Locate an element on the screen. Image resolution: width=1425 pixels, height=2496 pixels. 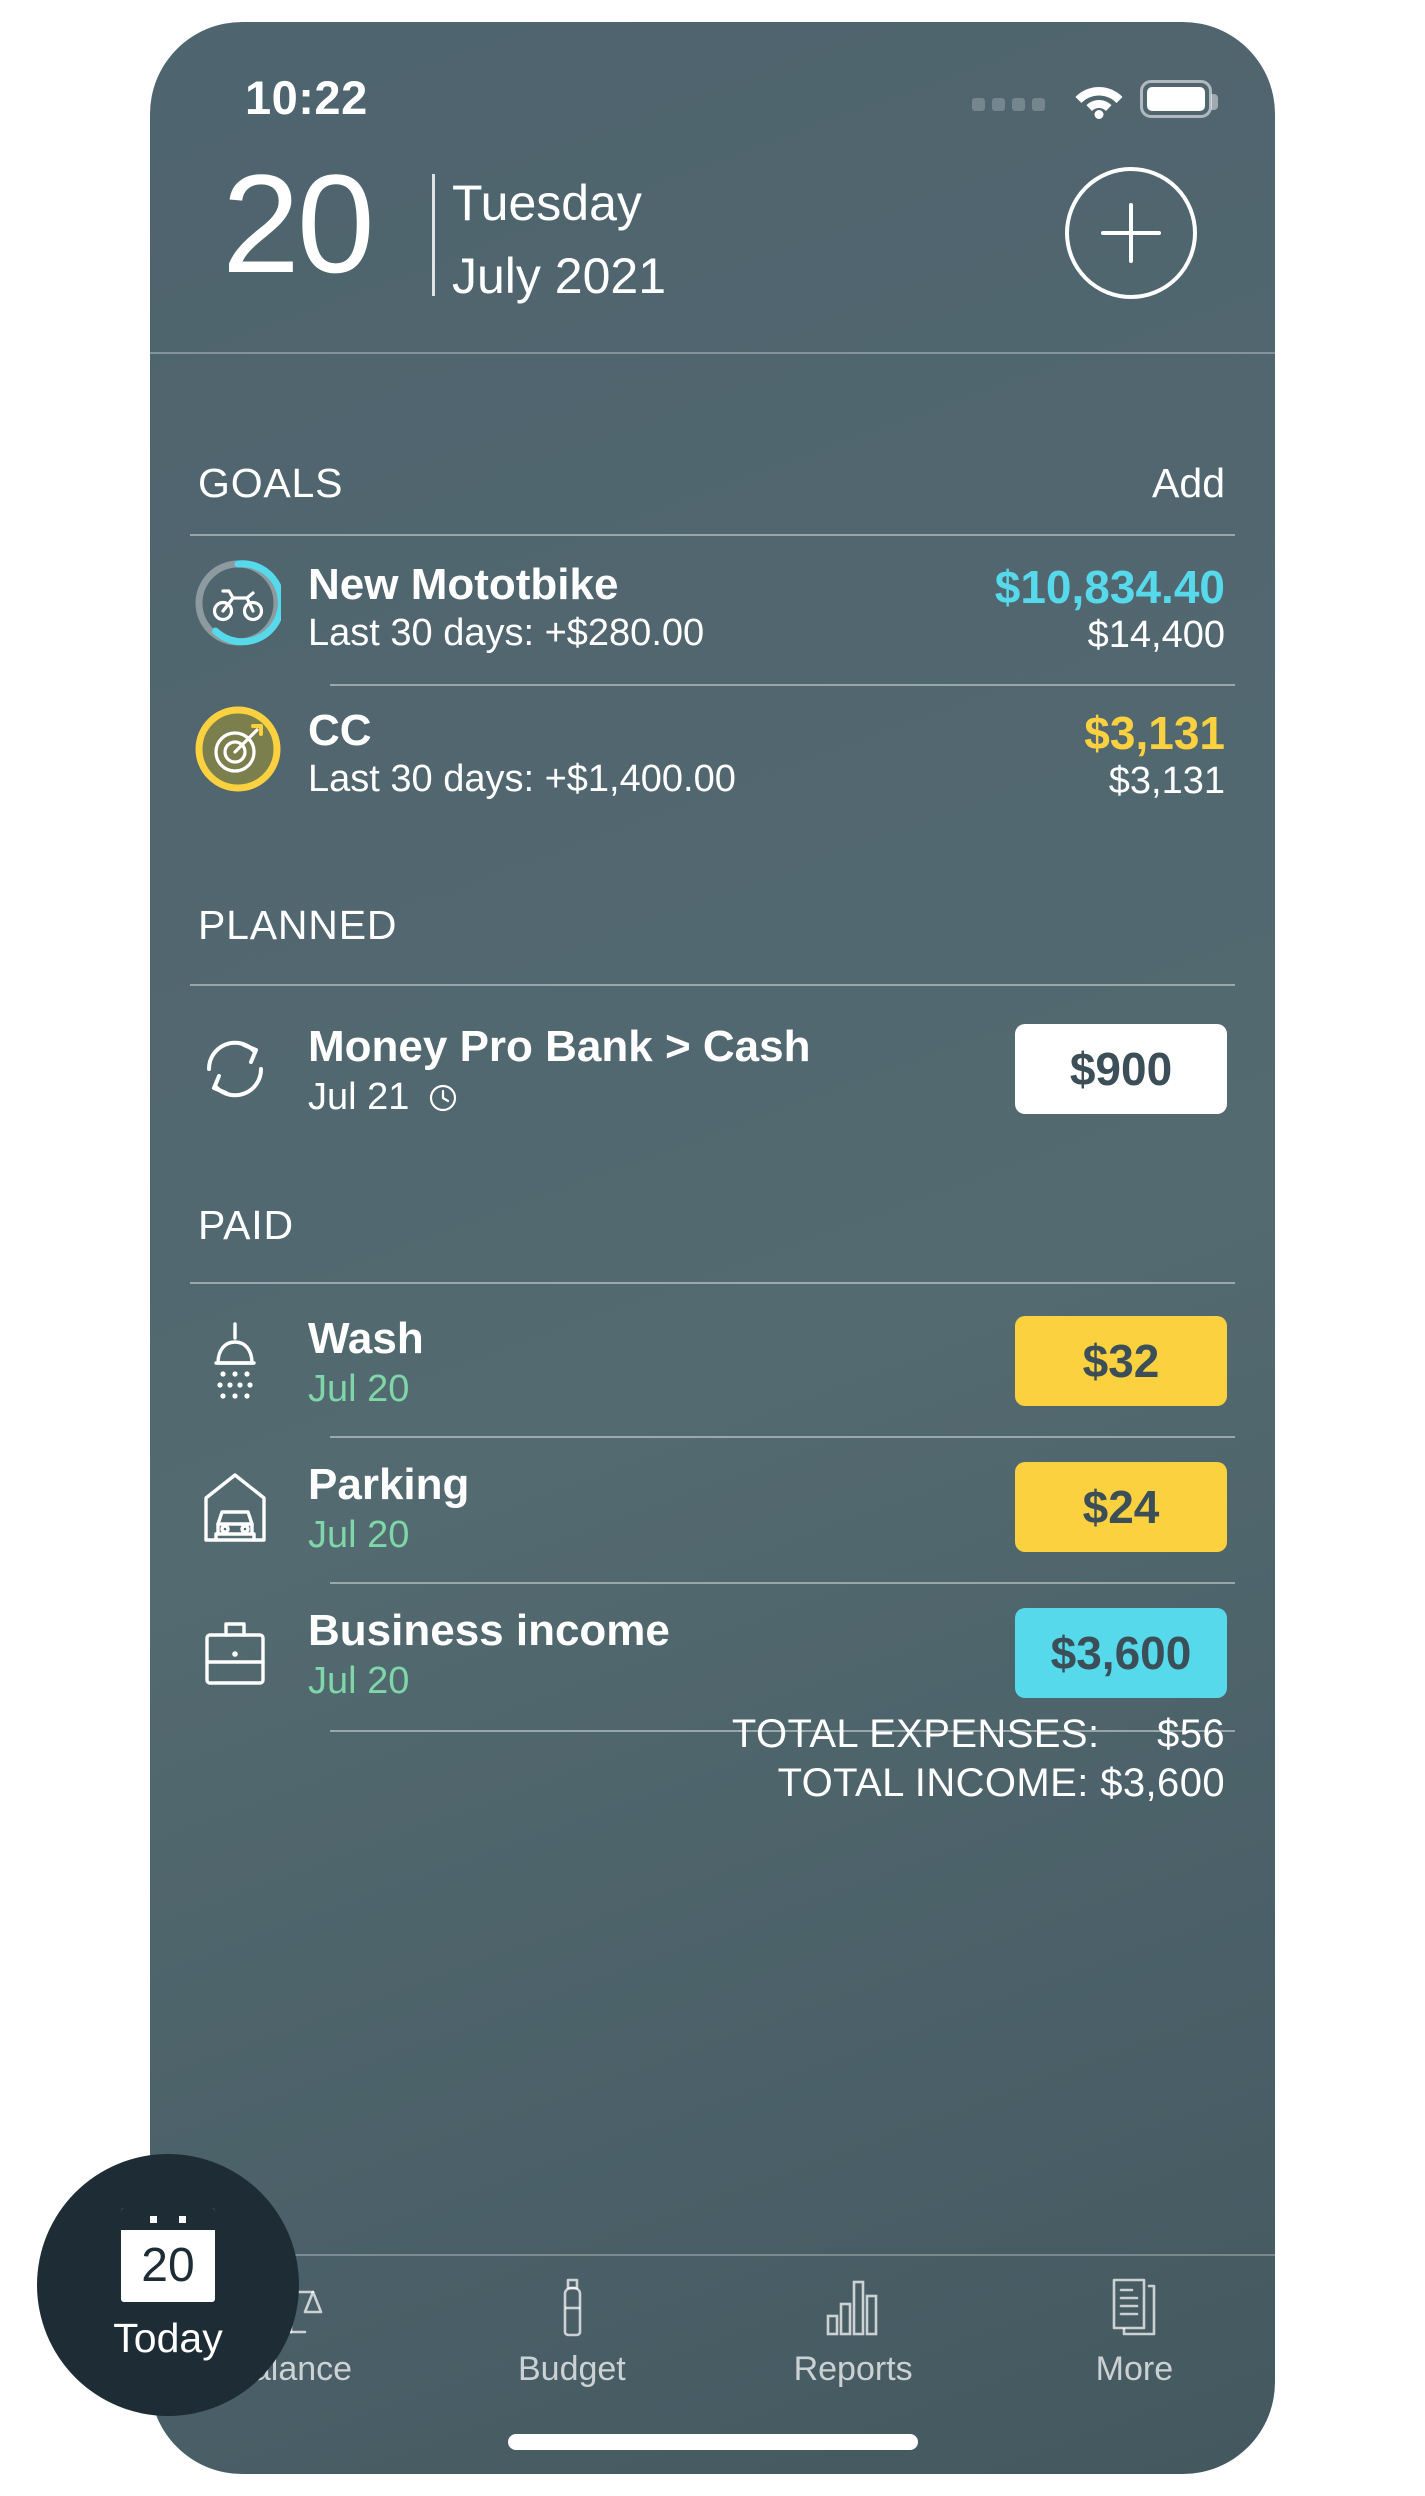
goal-name: CC is located at coordinates (340, 730).